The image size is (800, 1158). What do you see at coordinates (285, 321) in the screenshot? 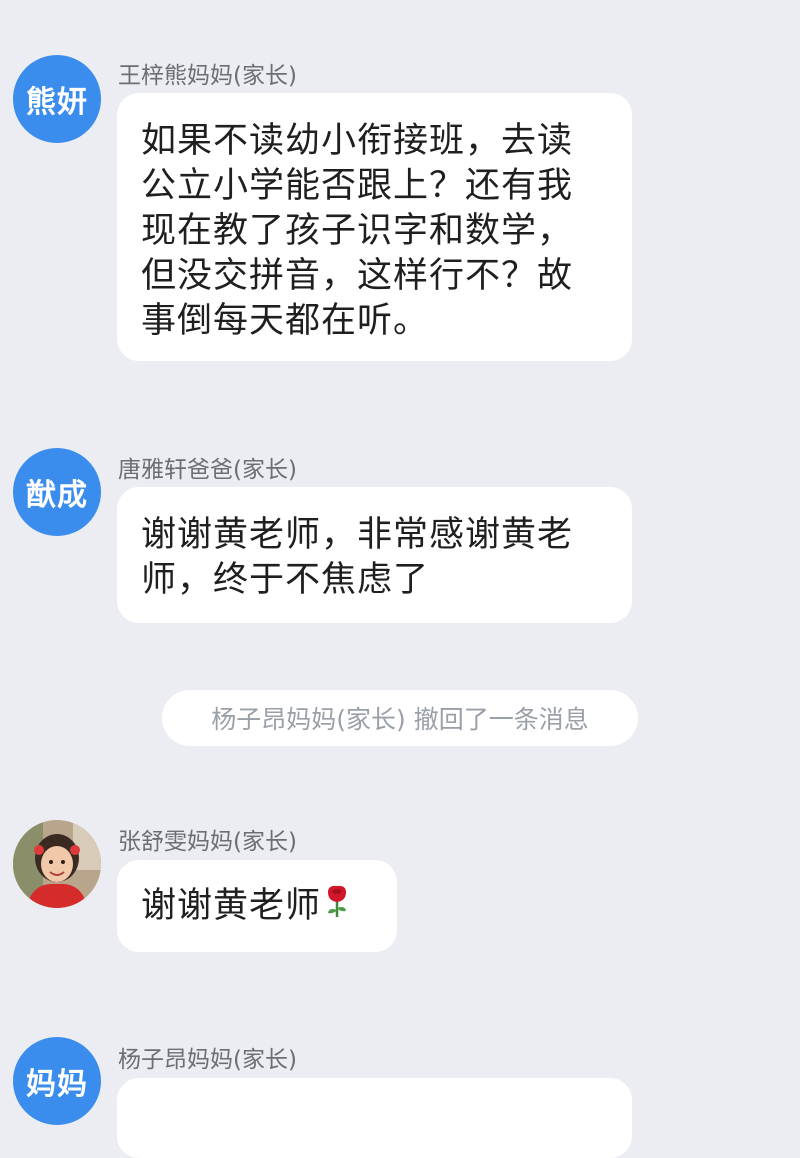
I see `message-line: 事倒每天都在听。` at bounding box center [285, 321].